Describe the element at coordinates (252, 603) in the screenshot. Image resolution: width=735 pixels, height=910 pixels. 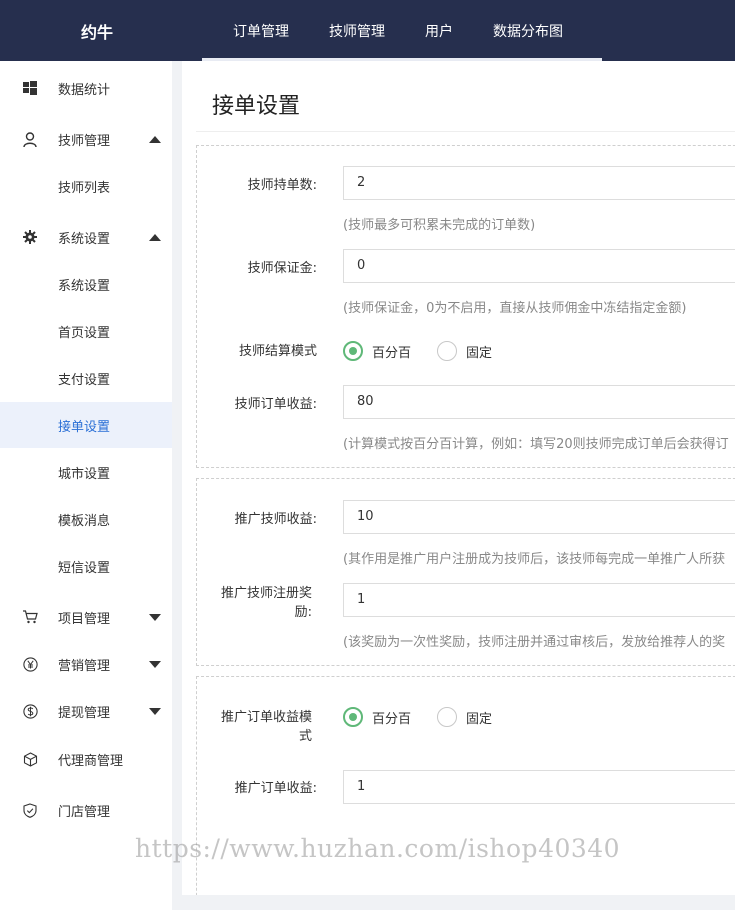
I see `promo-reward-label: 推广技师注册奖 励:` at that location.